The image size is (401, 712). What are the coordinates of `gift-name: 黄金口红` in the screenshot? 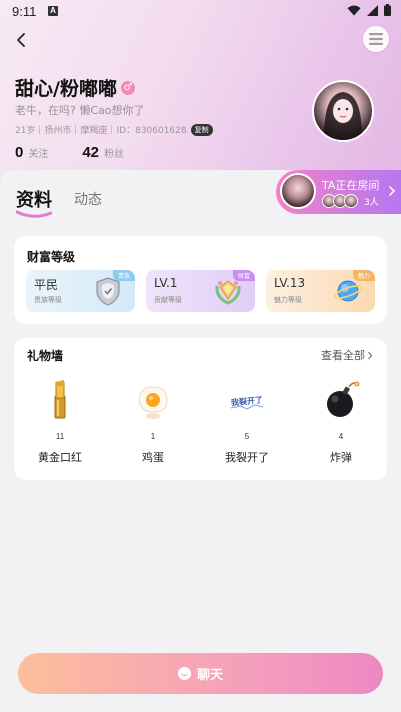 It's located at (60, 457).